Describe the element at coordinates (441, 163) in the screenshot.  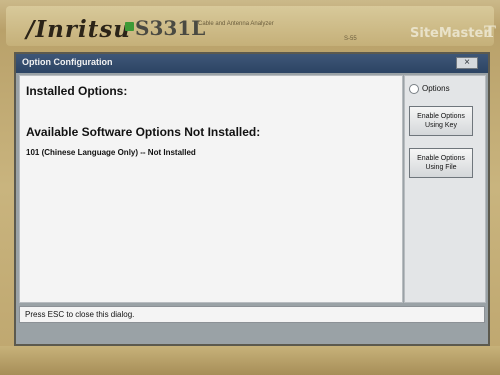
I see `enable-options-using-file-button: Enable Options Using File` at that location.